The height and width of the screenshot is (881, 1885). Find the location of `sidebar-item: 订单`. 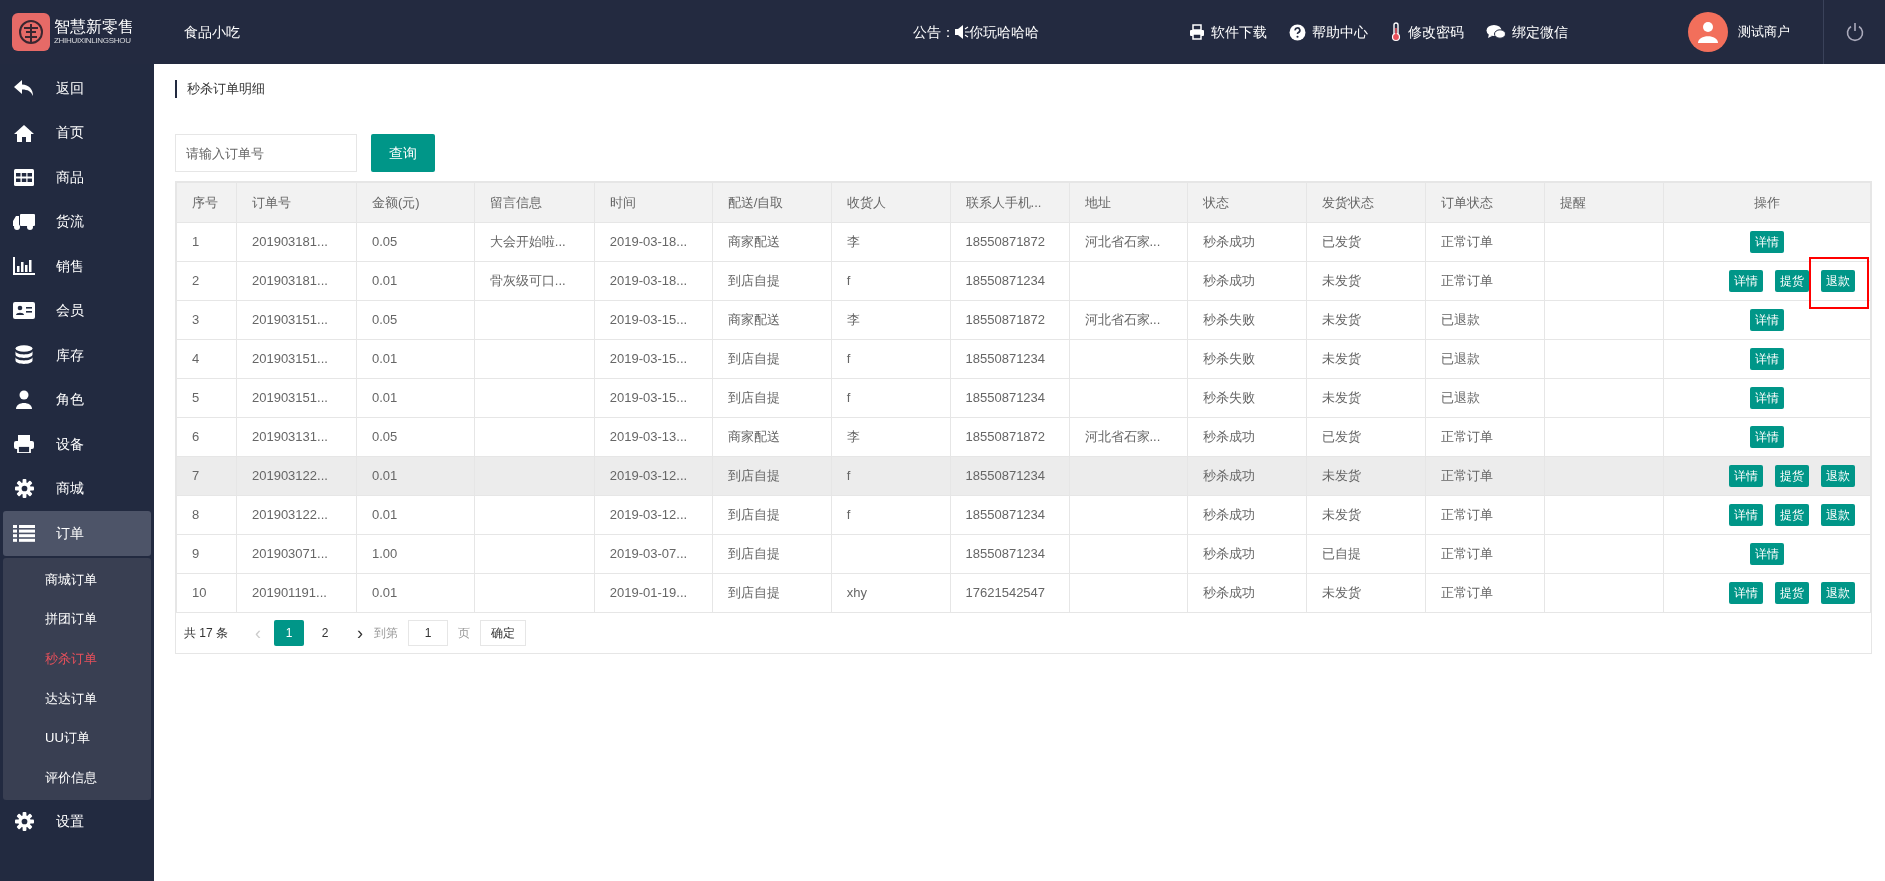

sidebar-item: 订单 is located at coordinates (77, 533).